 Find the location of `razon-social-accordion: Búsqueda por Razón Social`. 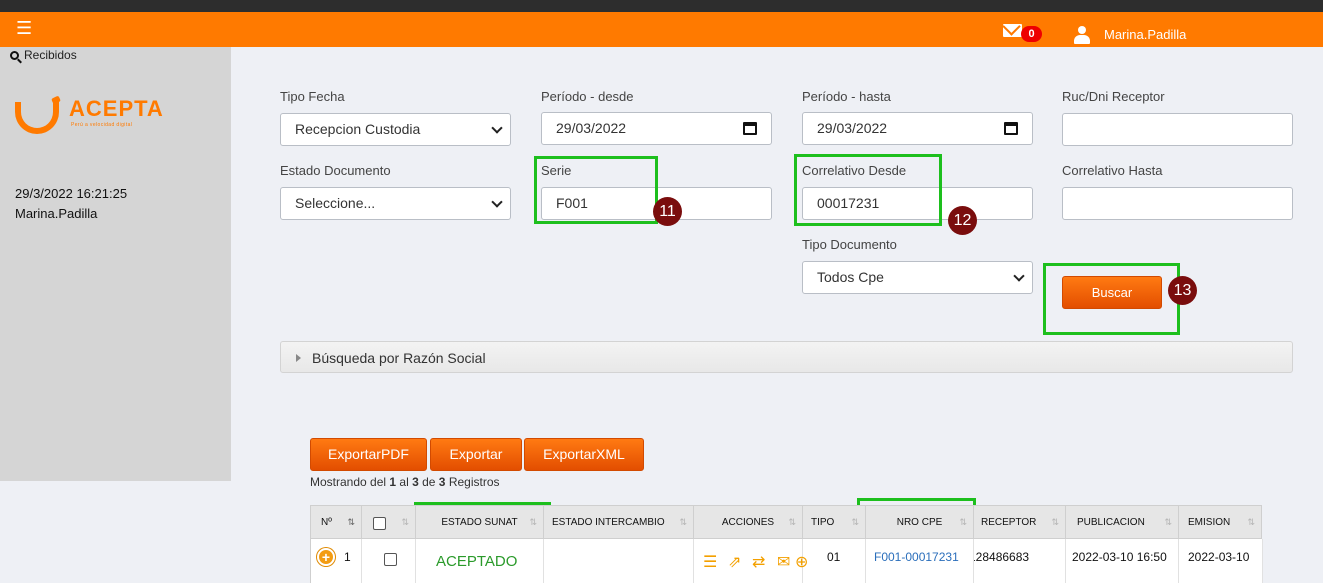

razon-social-accordion: Búsqueda por Razón Social is located at coordinates (786, 357).